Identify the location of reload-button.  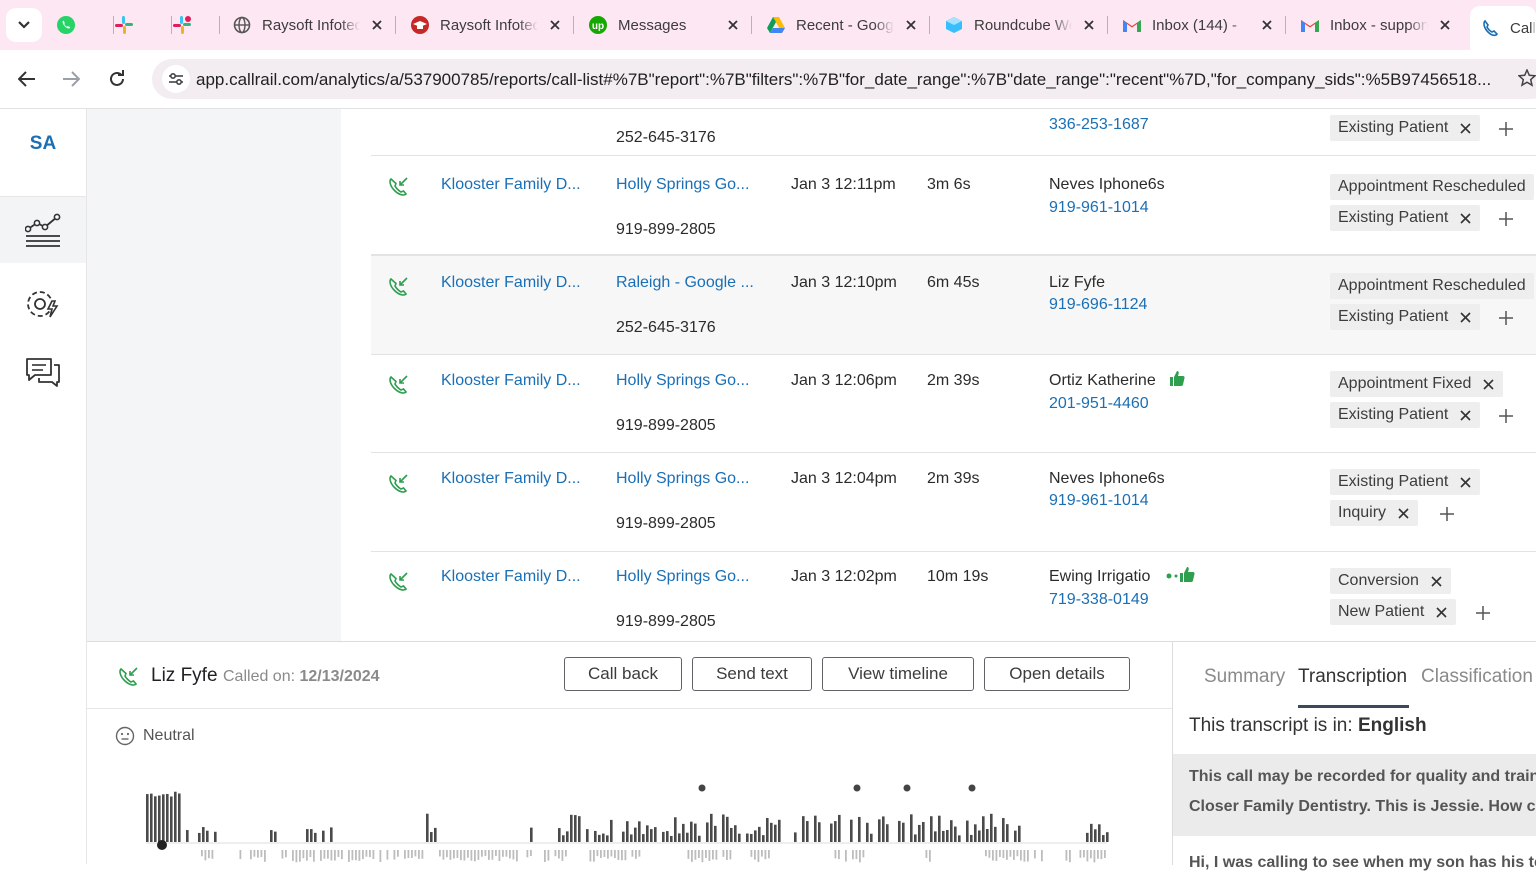
(117, 79).